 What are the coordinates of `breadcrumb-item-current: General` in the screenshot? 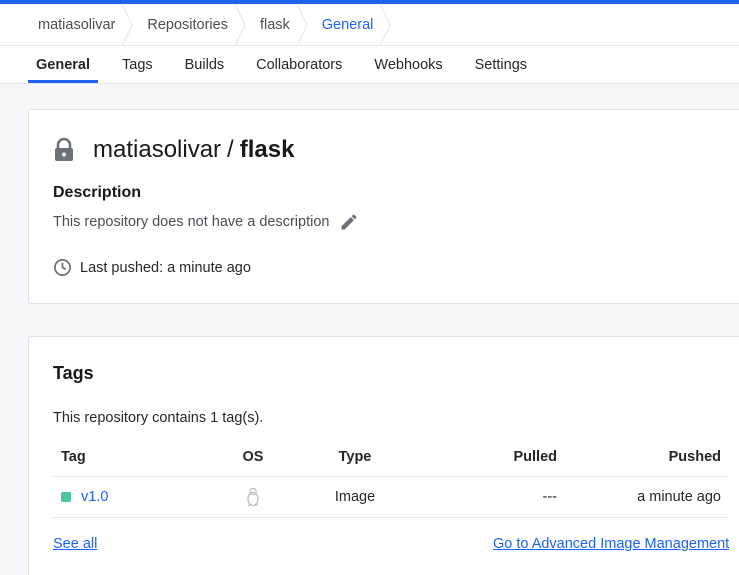 It's located at (350, 24).